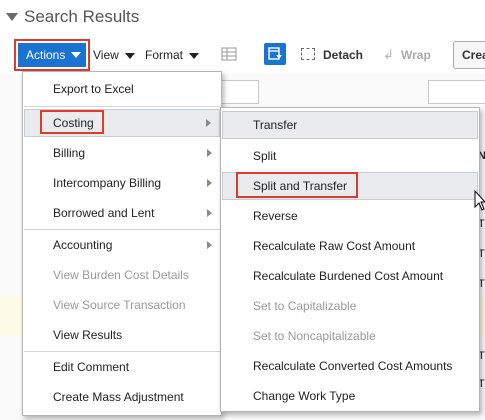  I want to click on menu-item-label: Borrowed and Lent, so click(104, 213).